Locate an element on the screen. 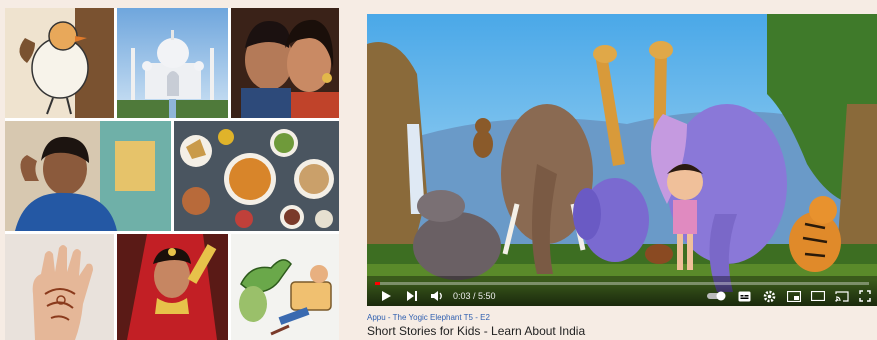  cast-icon is located at coordinates (842, 296).